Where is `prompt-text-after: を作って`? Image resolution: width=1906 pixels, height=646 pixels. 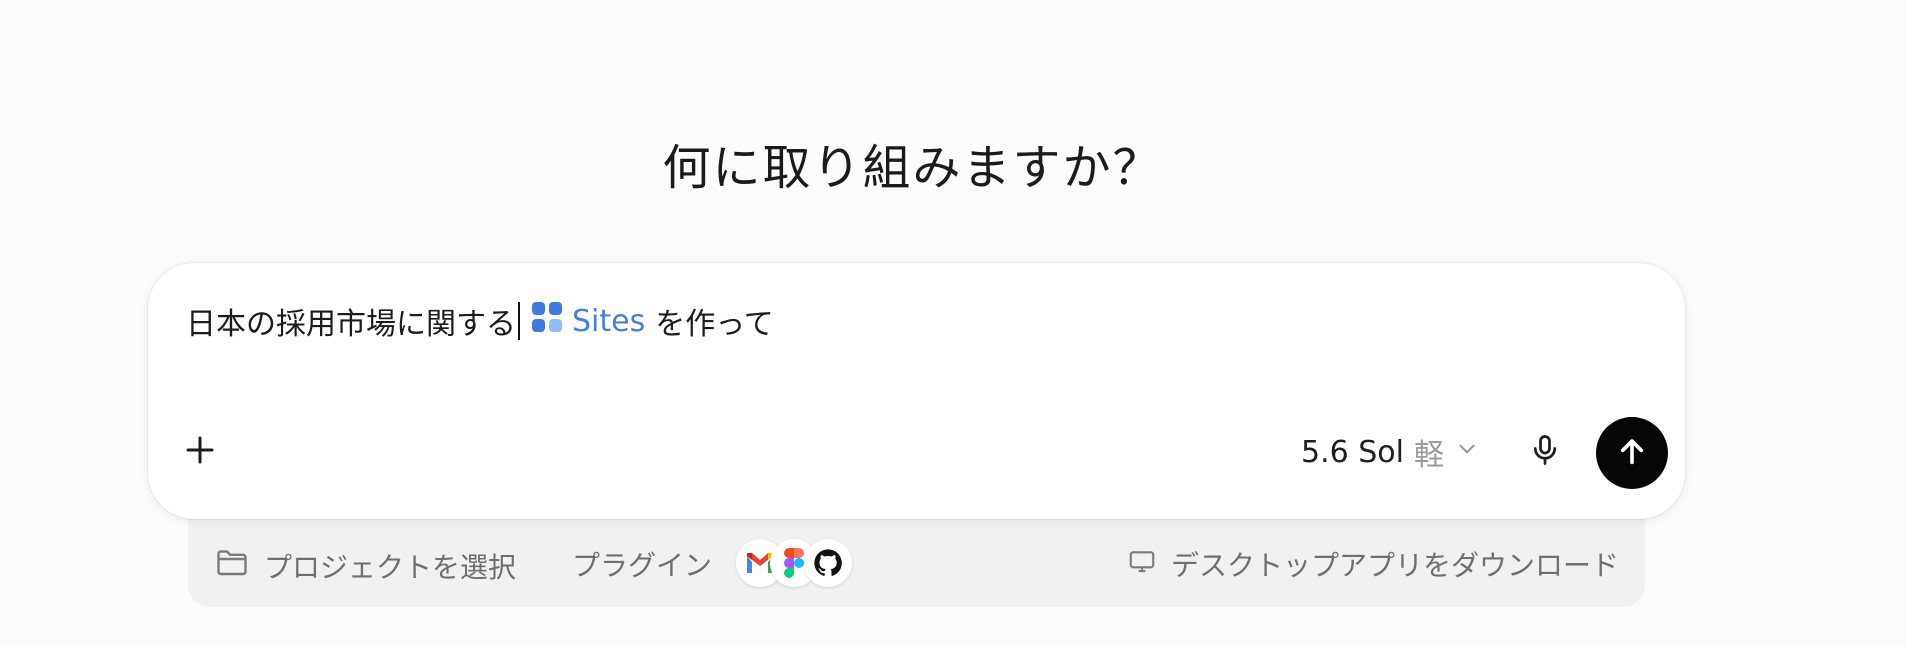
prompt-text-after: を作って is located at coordinates (714, 324).